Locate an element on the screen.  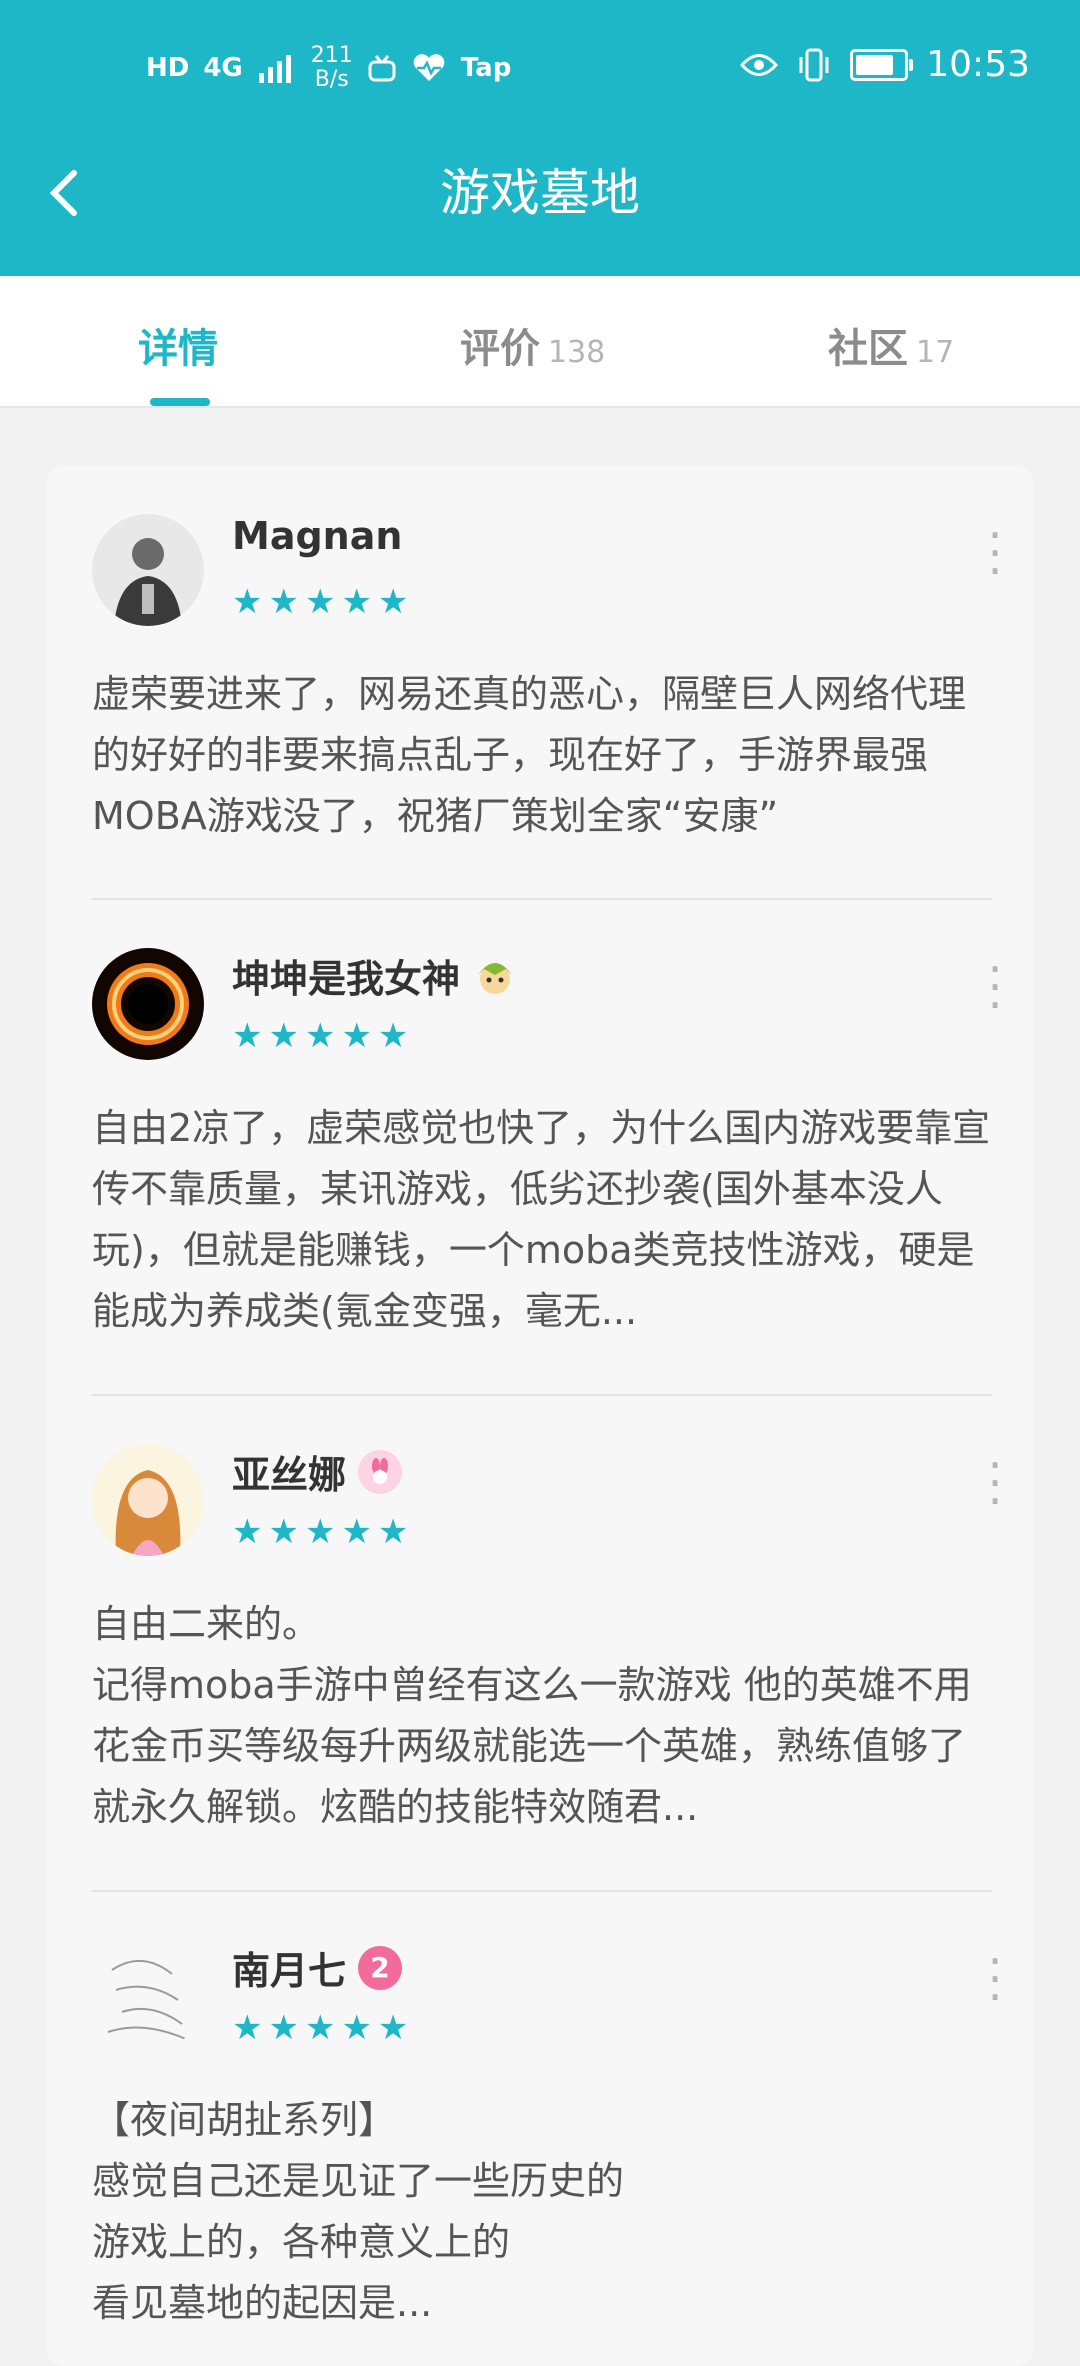
tab-community: 社区 17 is located at coordinates (891, 345).